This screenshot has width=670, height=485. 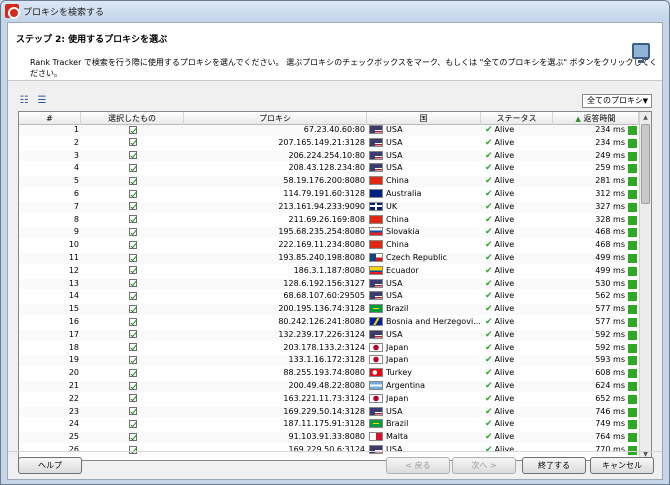 What do you see at coordinates (329, 220) in the screenshot?
I see `table-row: 8 211.69.26.169:808 China ✔ Alive 328 ms` at bounding box center [329, 220].